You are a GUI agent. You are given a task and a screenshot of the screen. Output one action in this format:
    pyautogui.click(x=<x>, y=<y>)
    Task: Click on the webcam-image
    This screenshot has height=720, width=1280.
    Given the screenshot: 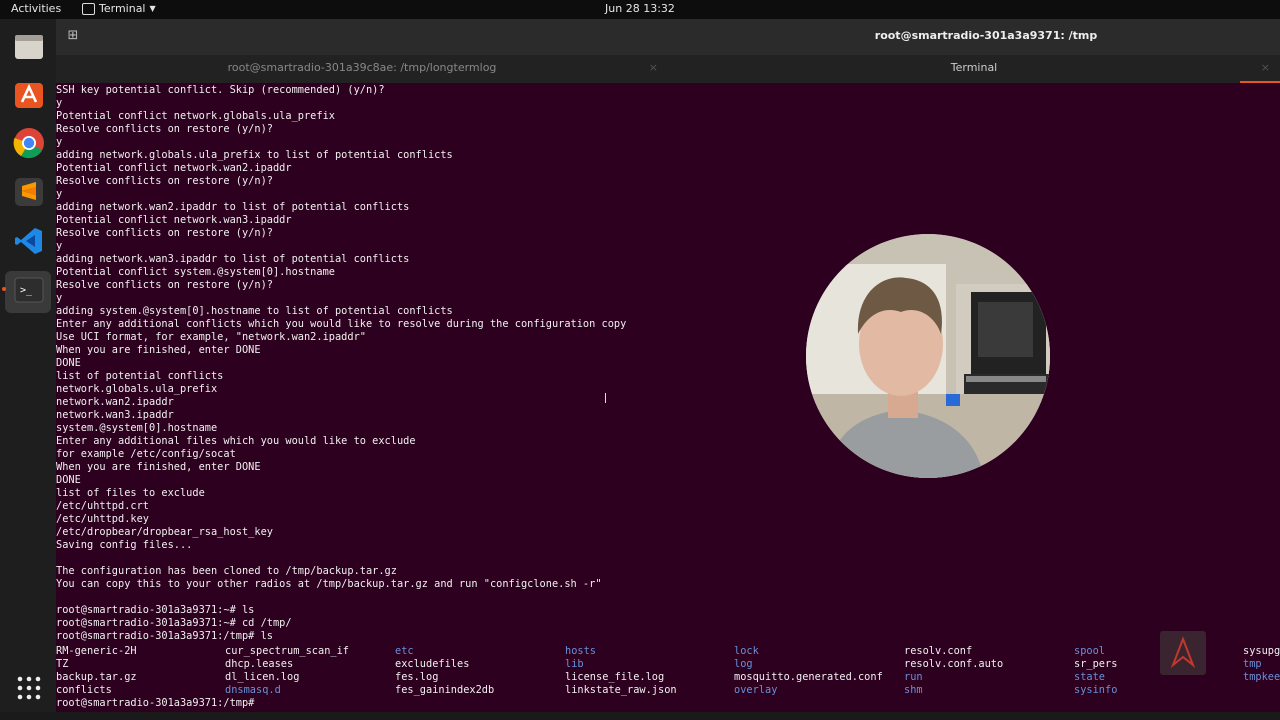 What is the action you would take?
    pyautogui.click(x=928, y=356)
    